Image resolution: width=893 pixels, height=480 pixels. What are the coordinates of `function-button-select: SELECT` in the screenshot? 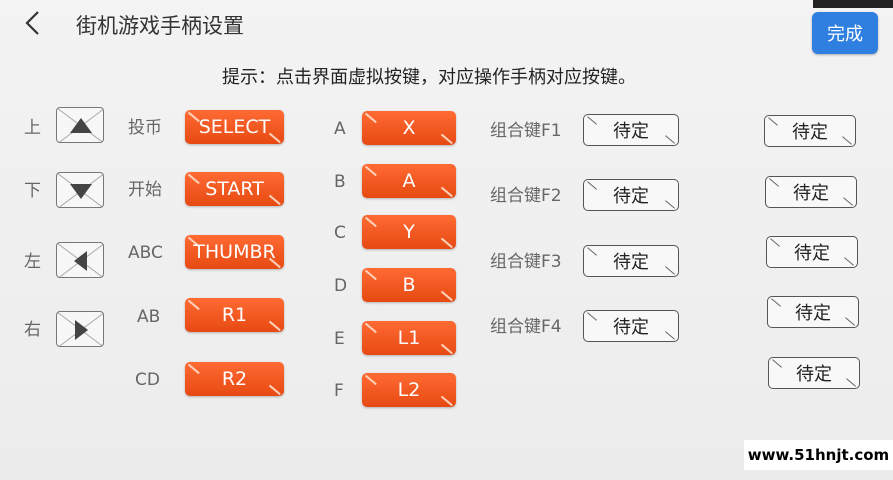 It's located at (234, 127).